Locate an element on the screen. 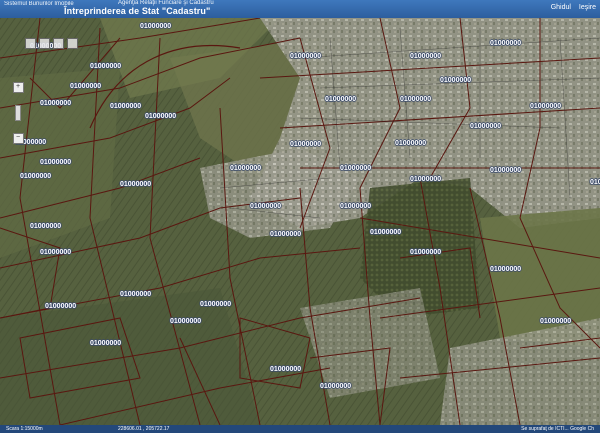  page-title: Întreprinderea de Stat "Cadastru" is located at coordinates (137, 11).